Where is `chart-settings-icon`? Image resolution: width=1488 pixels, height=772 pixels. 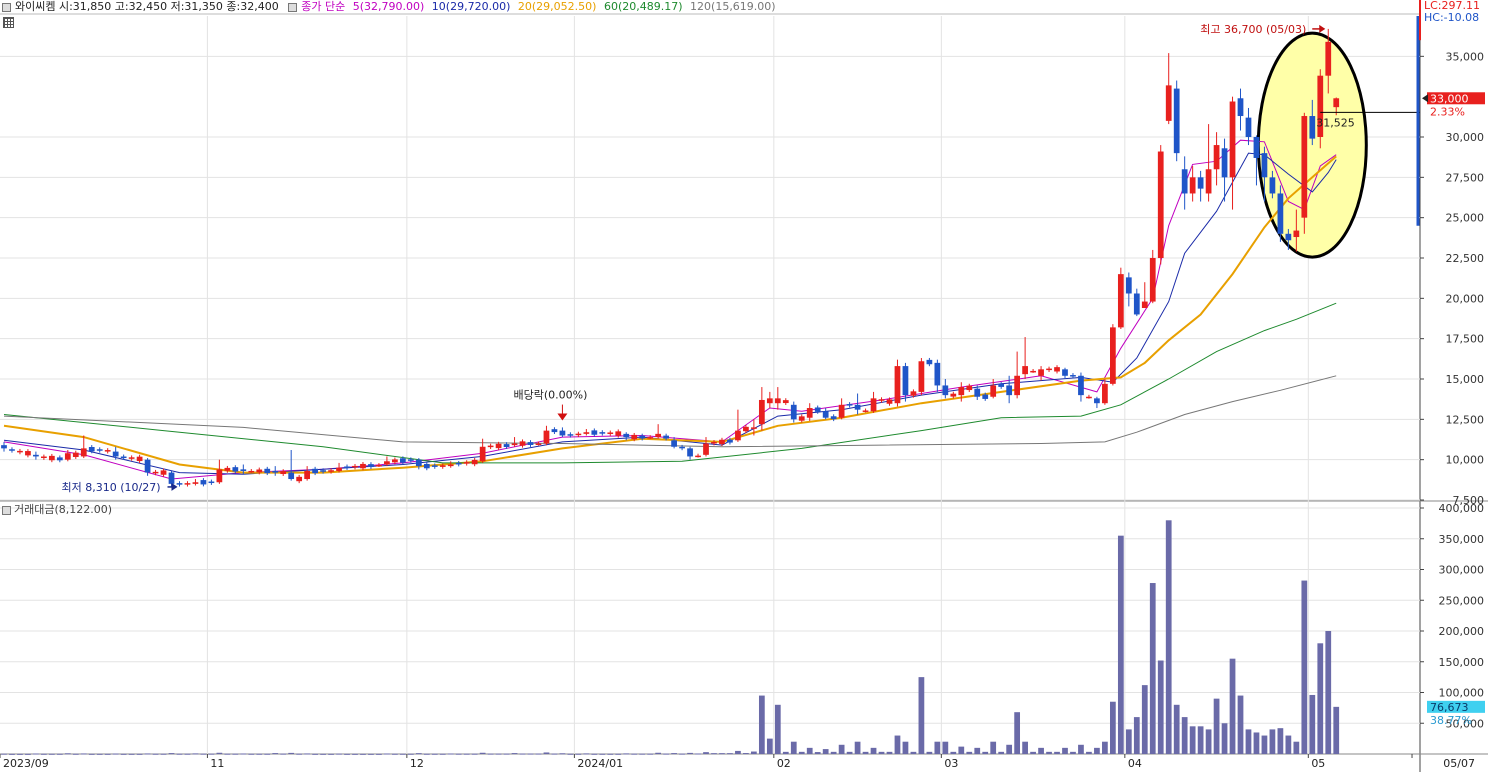 chart-settings-icon is located at coordinates (6, 7).